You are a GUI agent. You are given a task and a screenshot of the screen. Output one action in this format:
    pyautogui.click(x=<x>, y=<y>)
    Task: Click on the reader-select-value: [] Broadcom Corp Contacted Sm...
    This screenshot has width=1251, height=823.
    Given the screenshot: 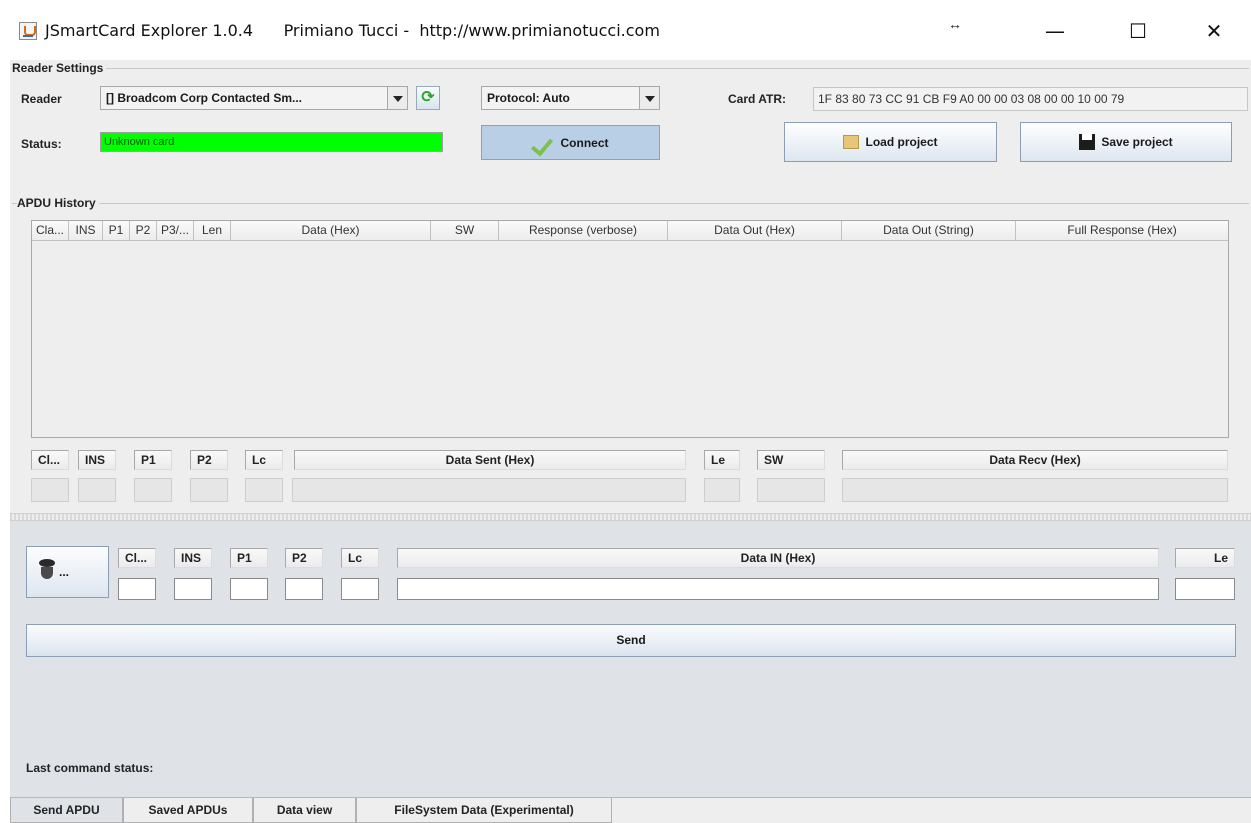 What is the action you would take?
    pyautogui.click(x=204, y=98)
    